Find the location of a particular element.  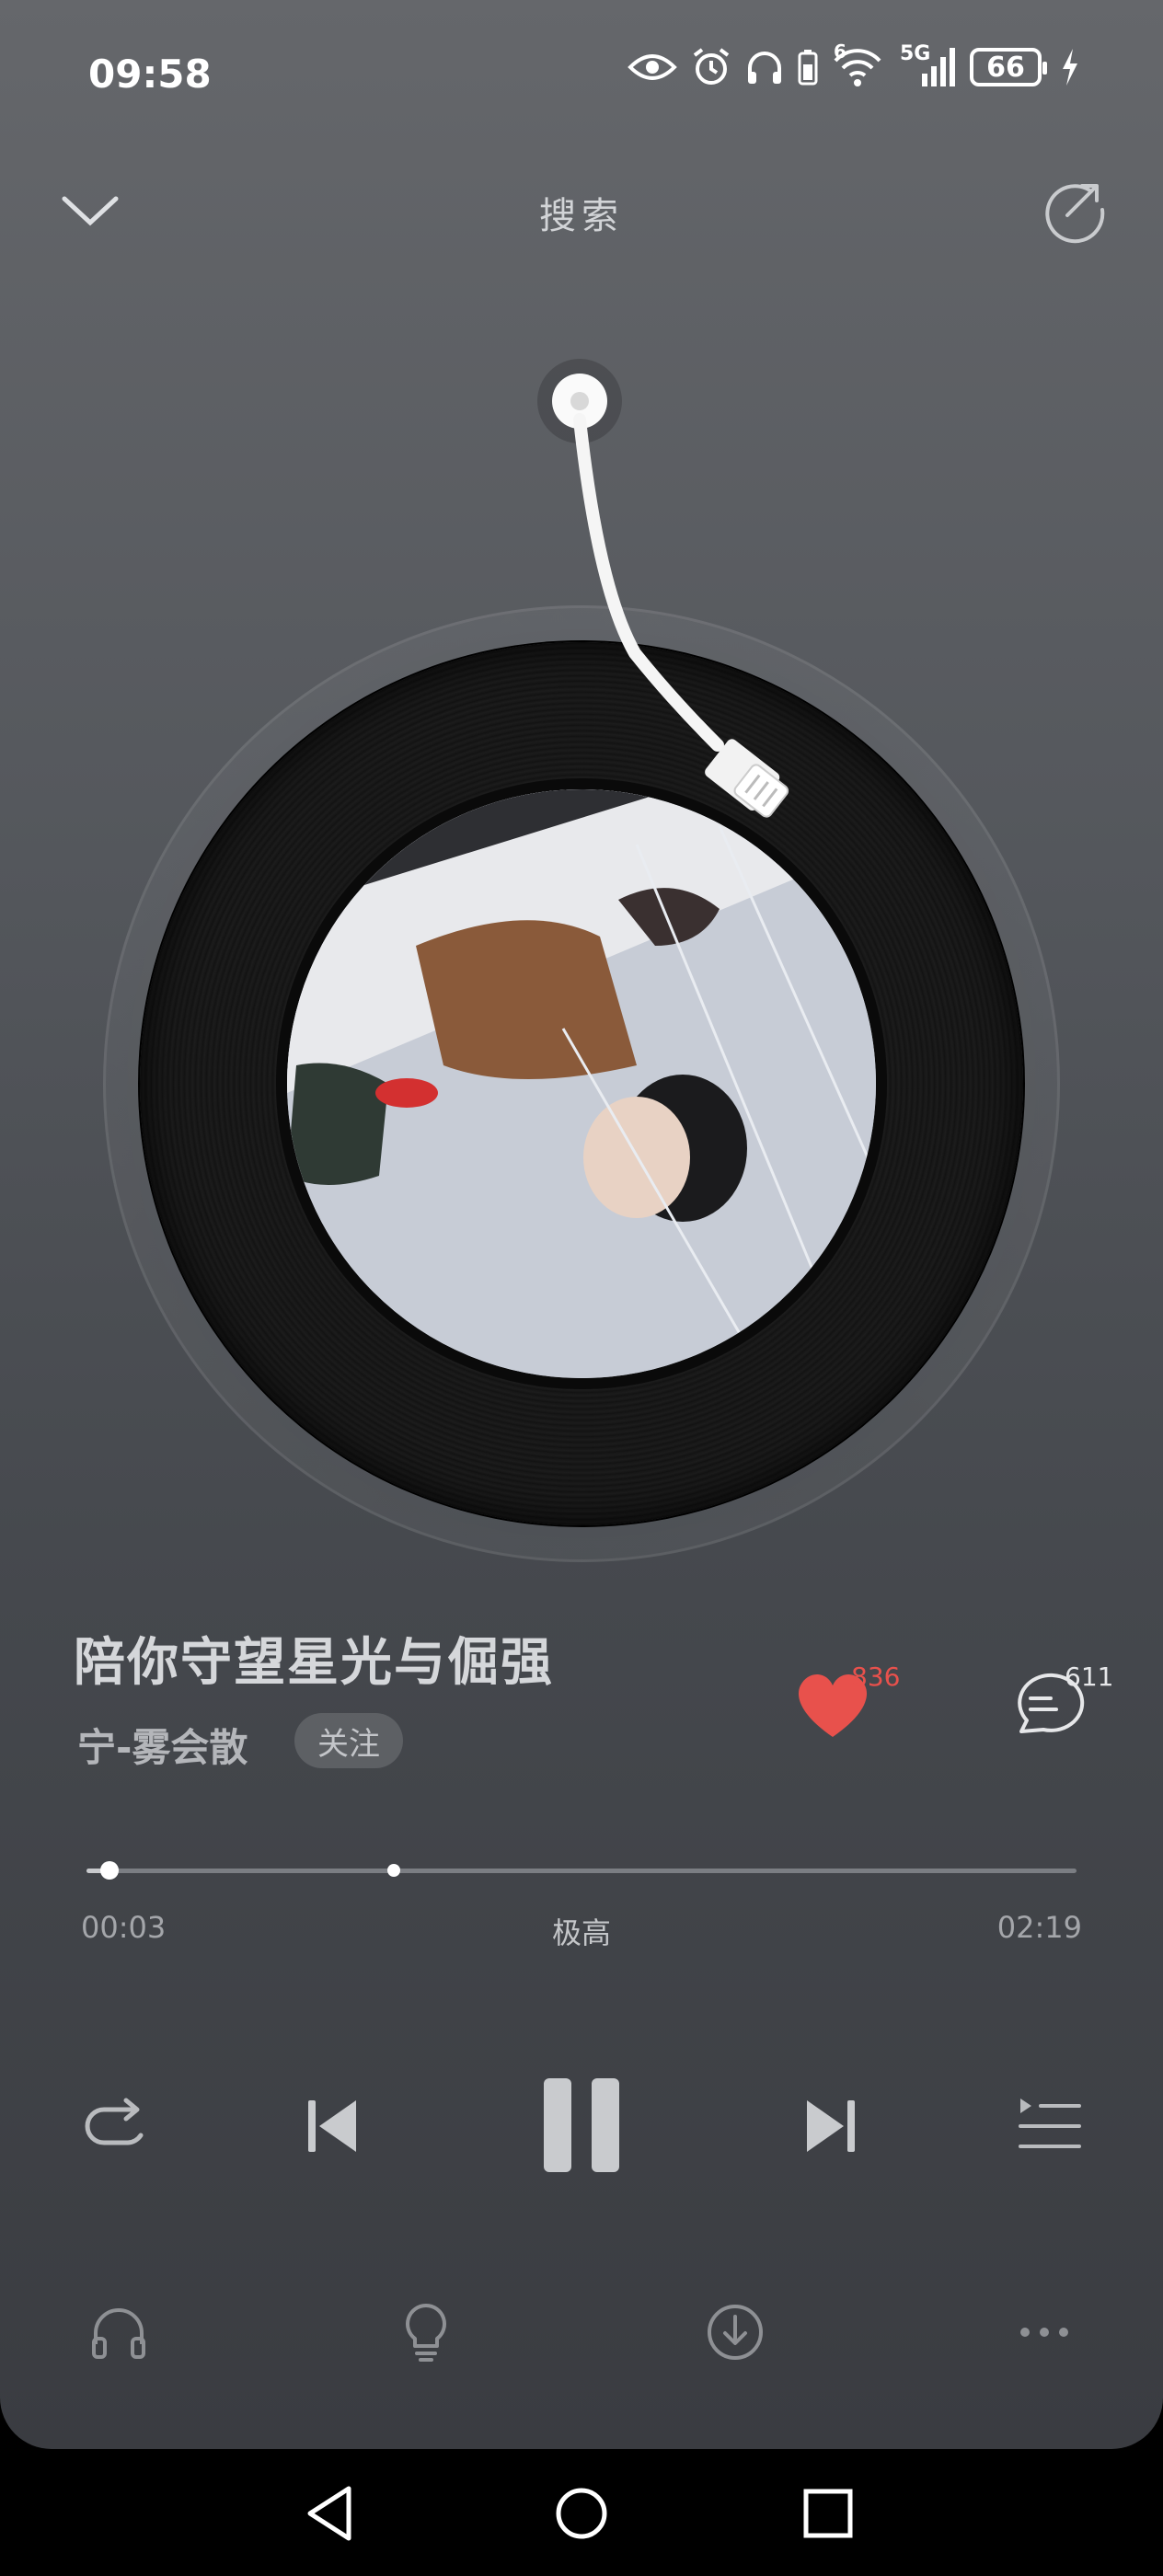

sound-effect-button is located at coordinates (119, 2332).